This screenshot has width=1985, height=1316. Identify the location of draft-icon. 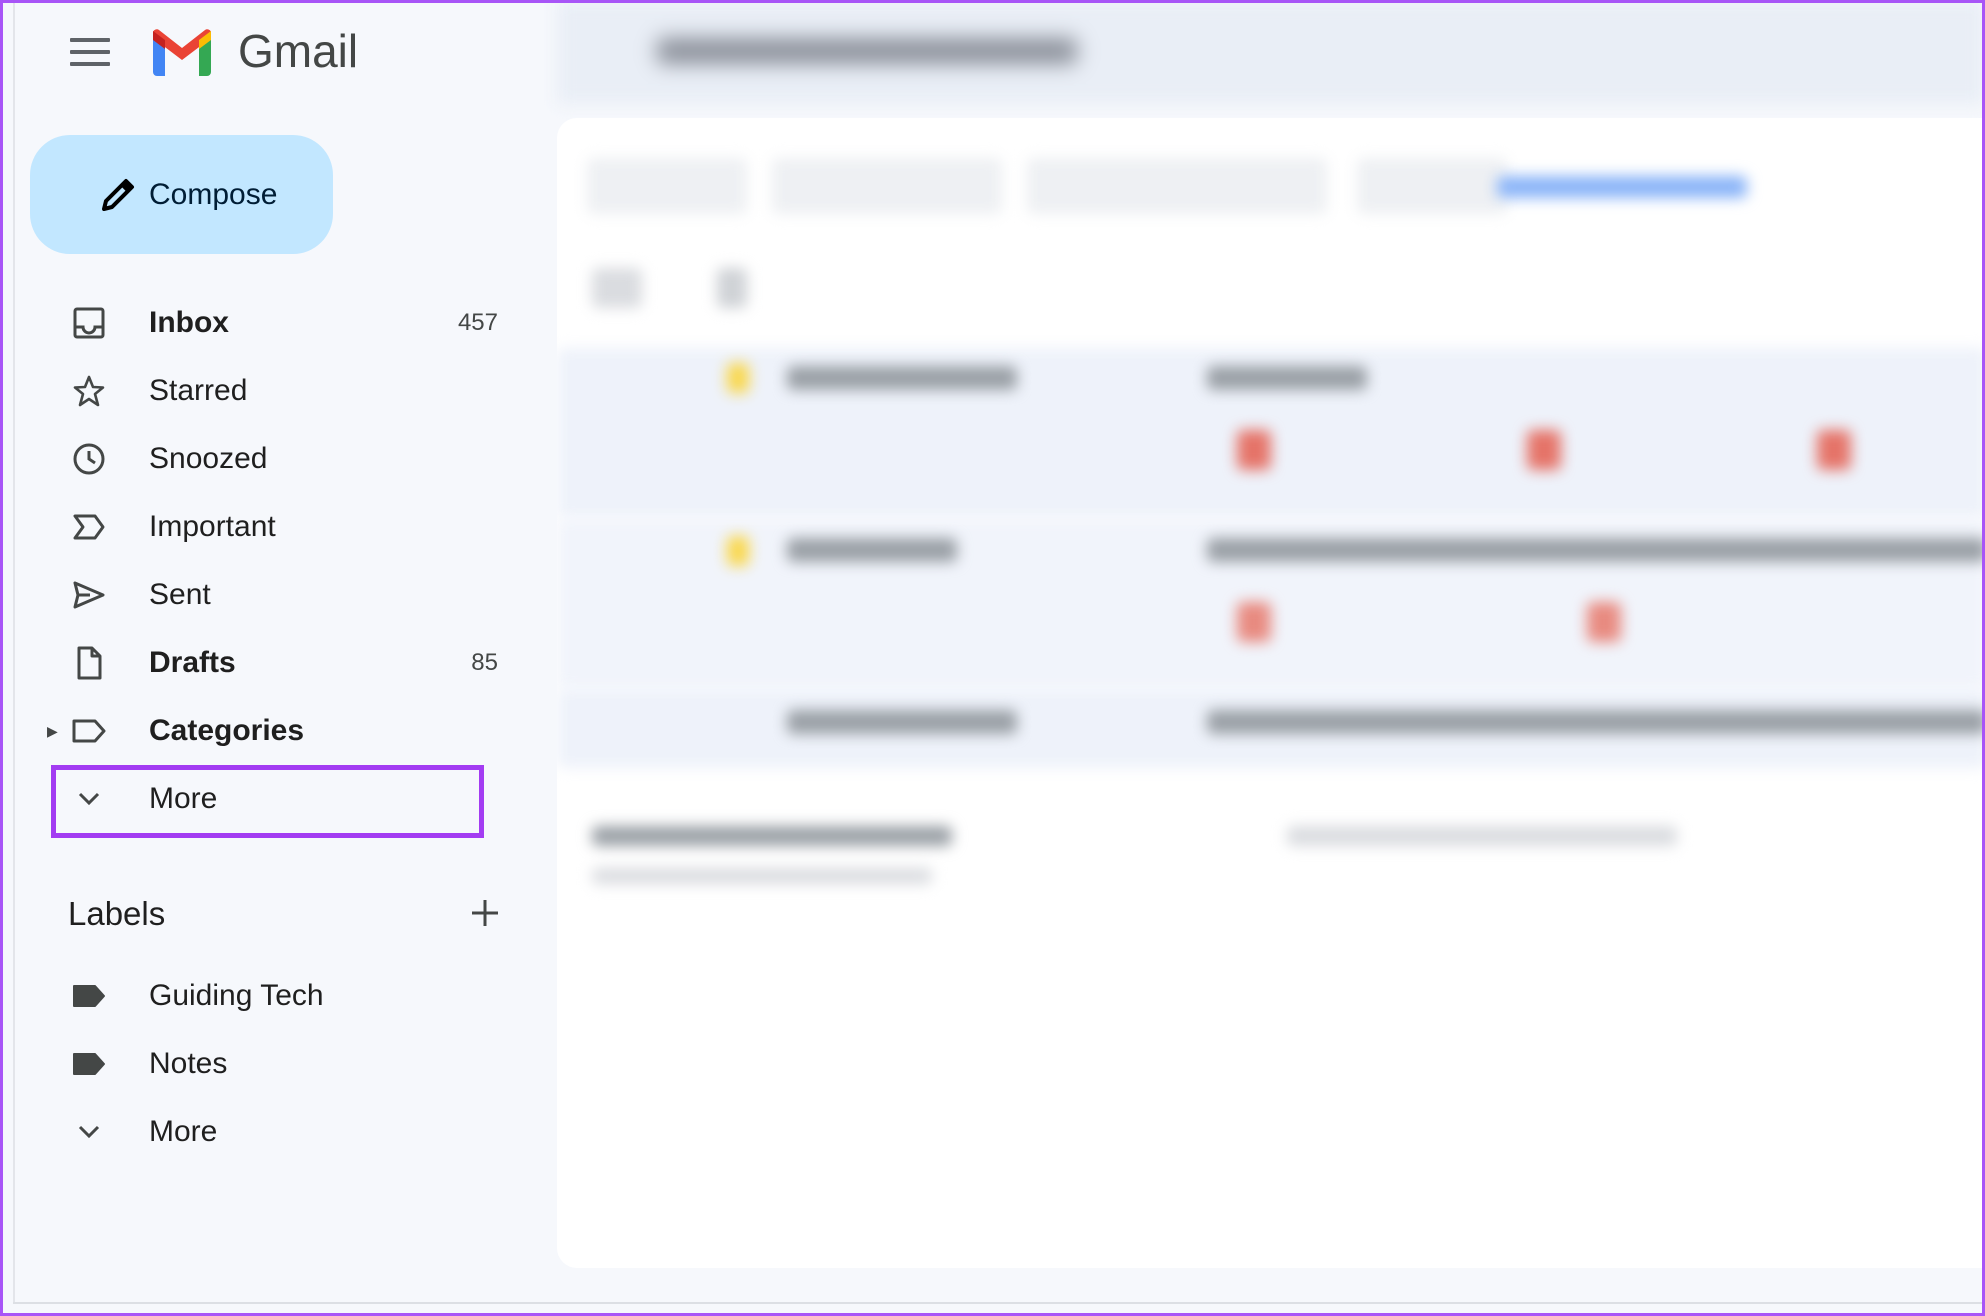
(89, 663).